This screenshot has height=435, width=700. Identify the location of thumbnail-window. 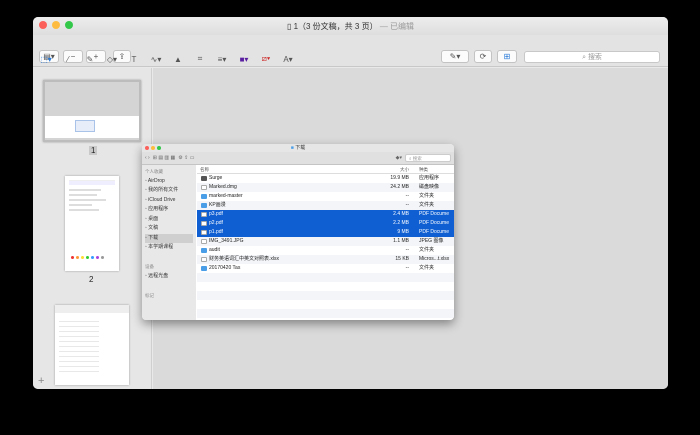
(85, 126).